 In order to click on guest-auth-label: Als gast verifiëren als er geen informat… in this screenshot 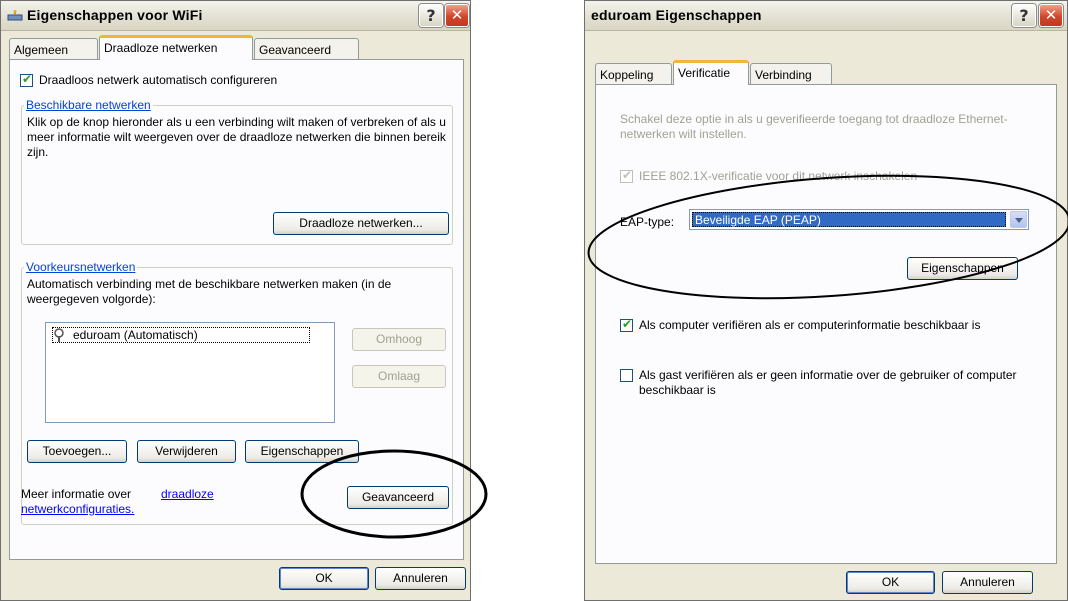, I will do `click(828, 382)`.